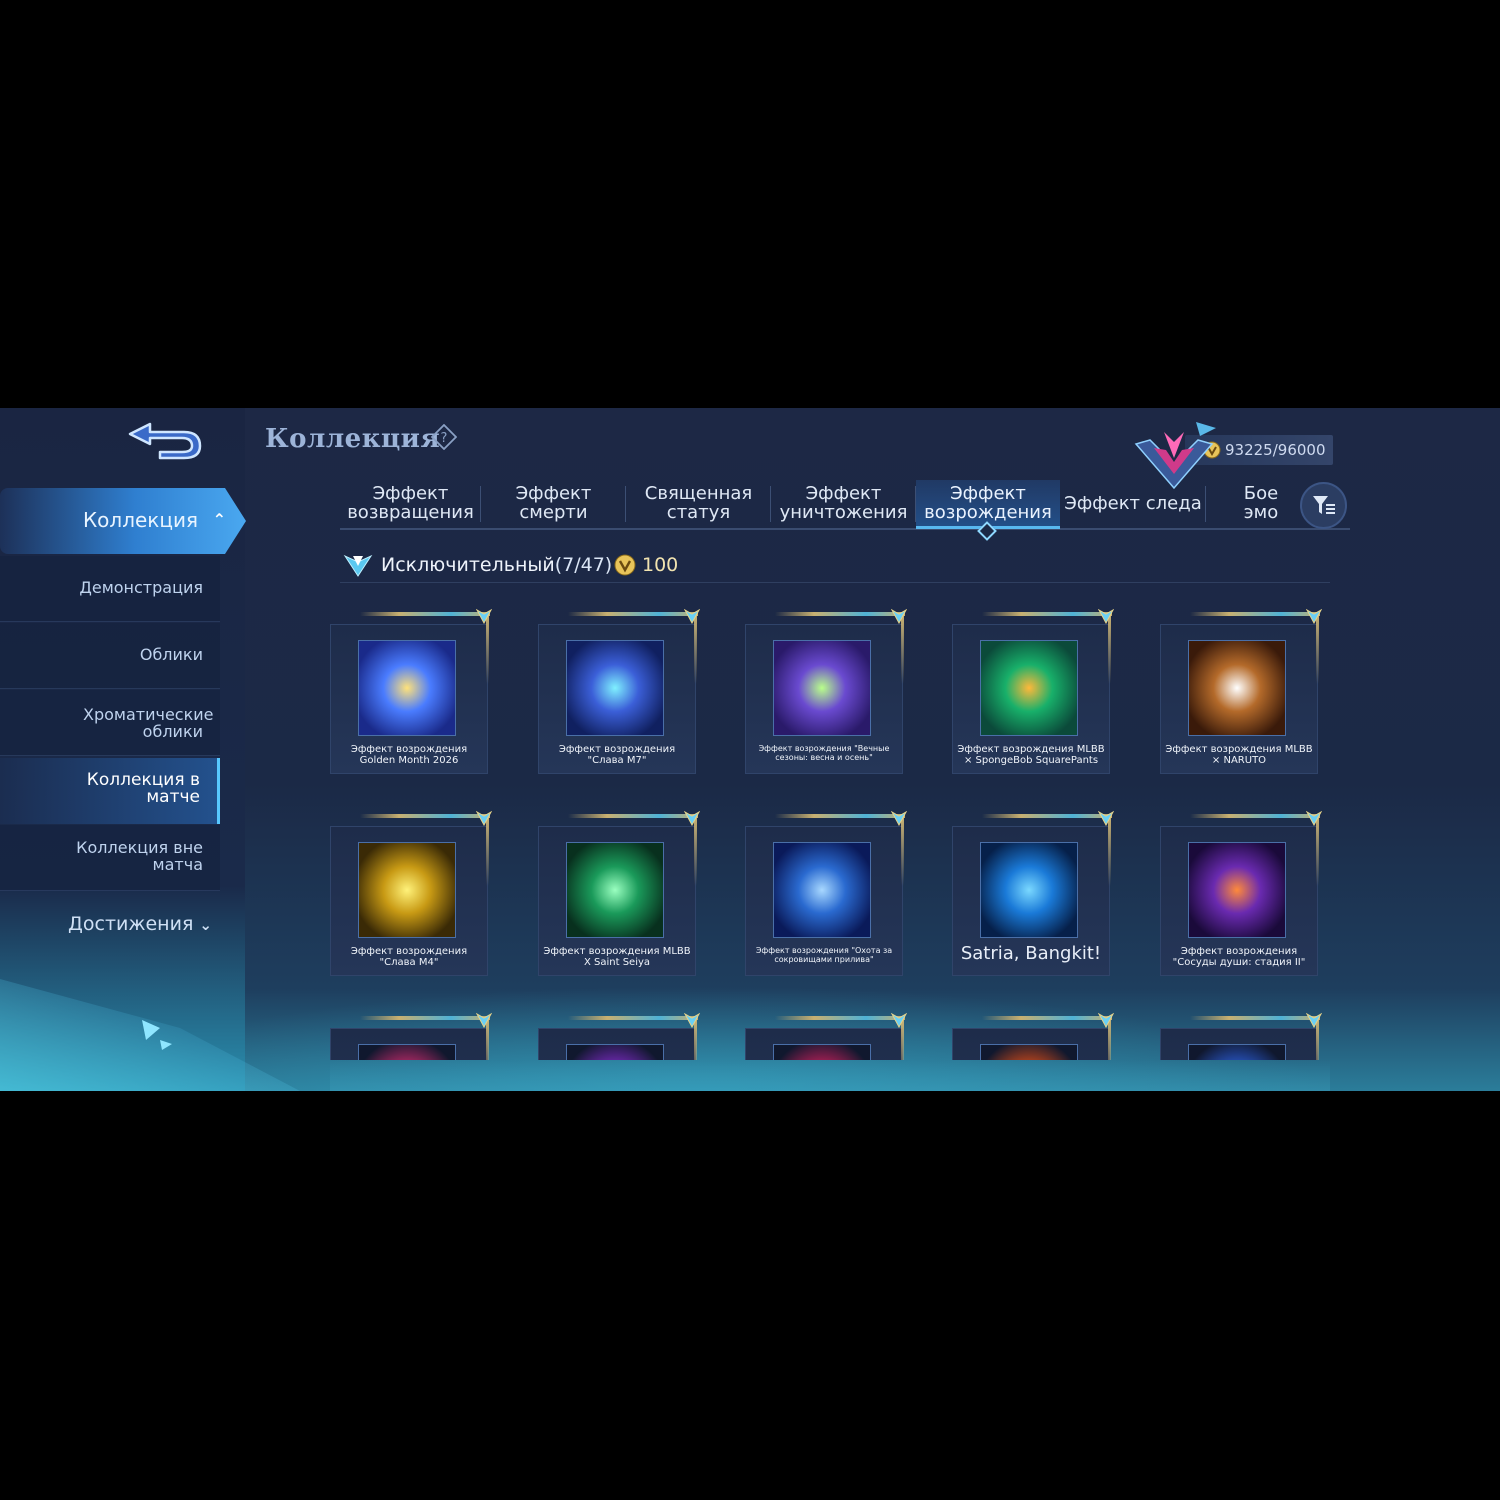 The height and width of the screenshot is (1500, 1500). Describe the element at coordinates (409, 962) in the screenshot. I see `effect-name-line2: "Слава M4"` at that location.